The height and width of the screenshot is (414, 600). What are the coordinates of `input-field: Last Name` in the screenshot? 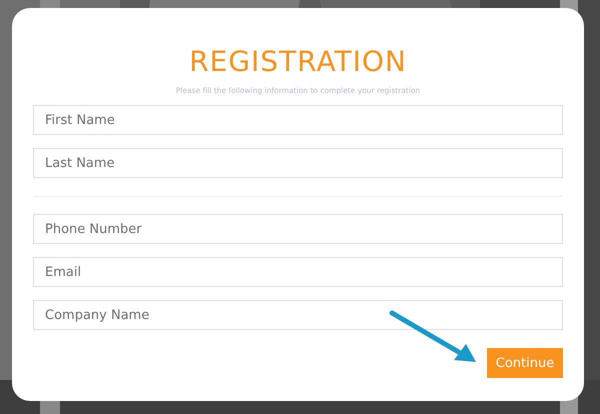 It's located at (298, 163).